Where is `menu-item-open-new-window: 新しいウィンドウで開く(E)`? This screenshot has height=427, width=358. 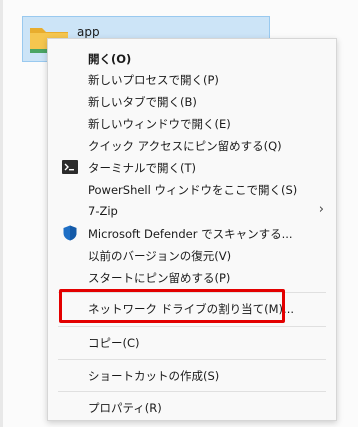
menu-item-open-new-window: 新しいウィンドウで開く(E) is located at coordinates (192, 123).